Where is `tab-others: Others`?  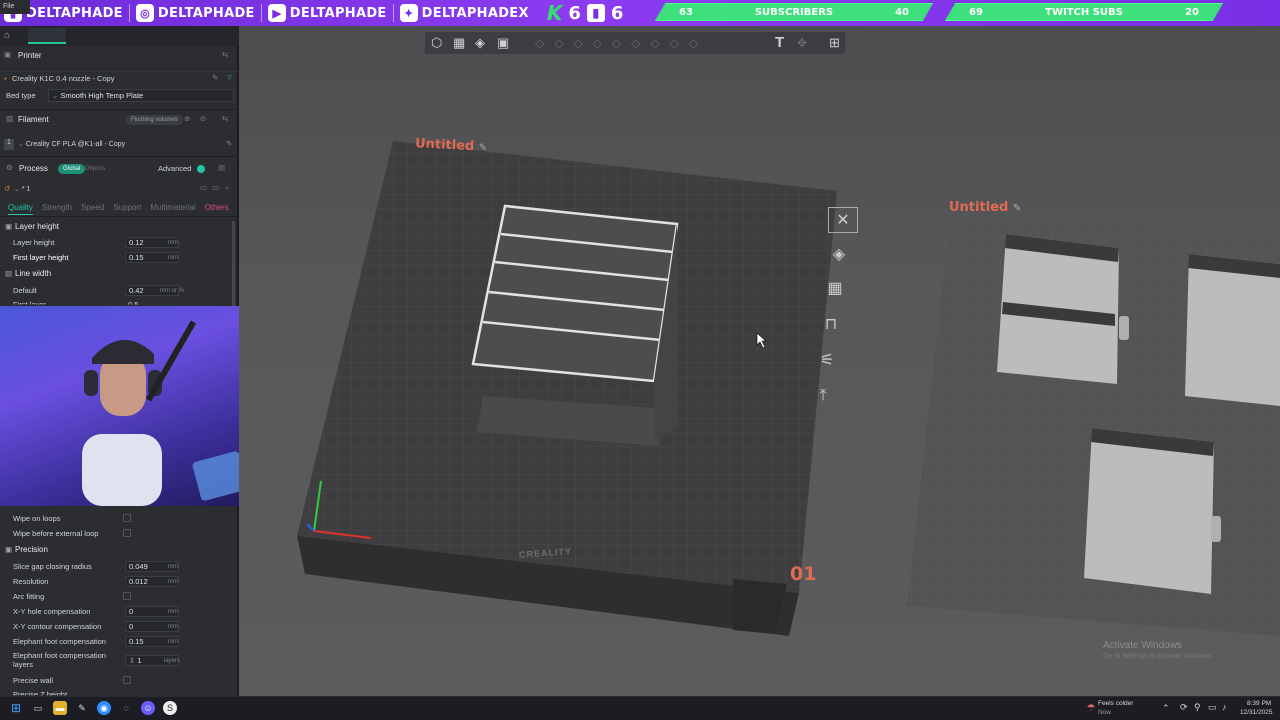
tab-others: Others is located at coordinates (217, 209).